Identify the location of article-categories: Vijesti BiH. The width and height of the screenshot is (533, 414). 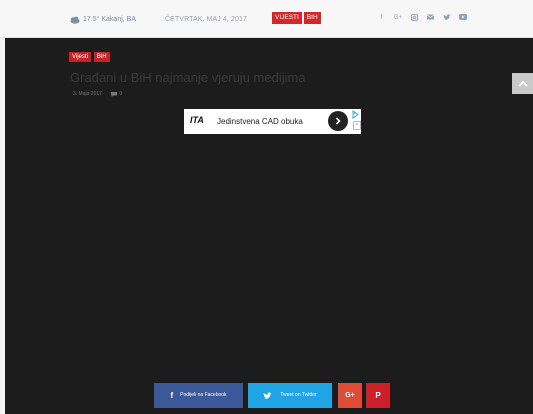
(89, 57).